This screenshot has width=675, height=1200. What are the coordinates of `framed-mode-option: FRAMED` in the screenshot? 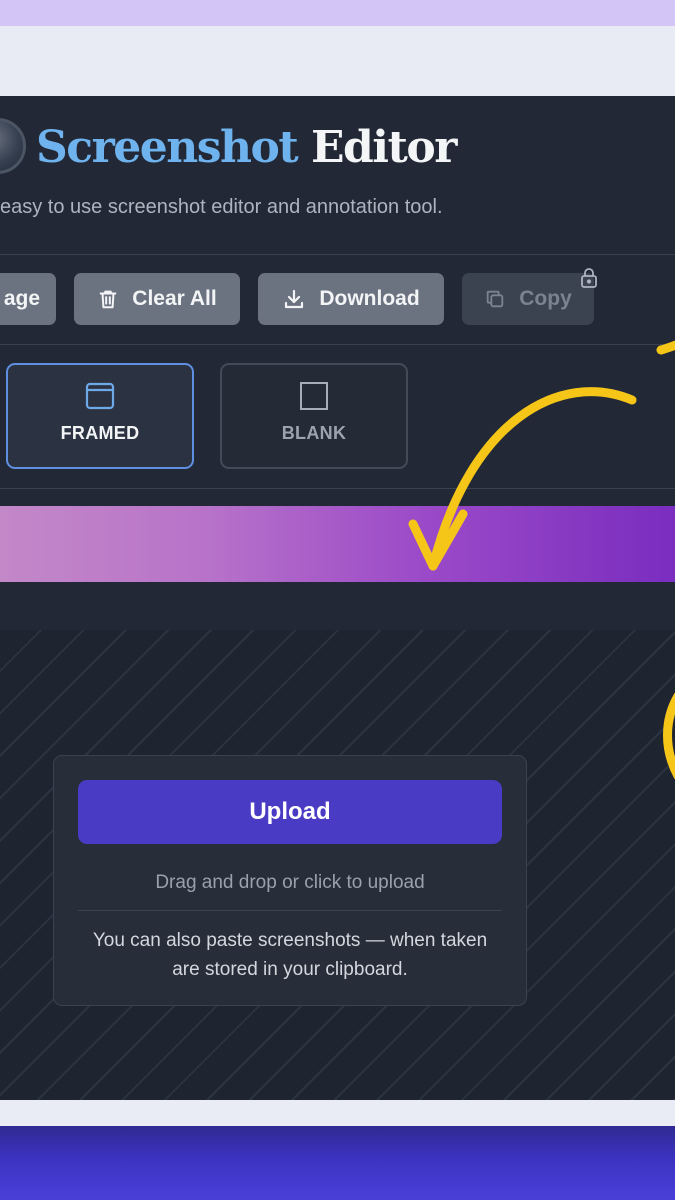 It's located at (100, 416).